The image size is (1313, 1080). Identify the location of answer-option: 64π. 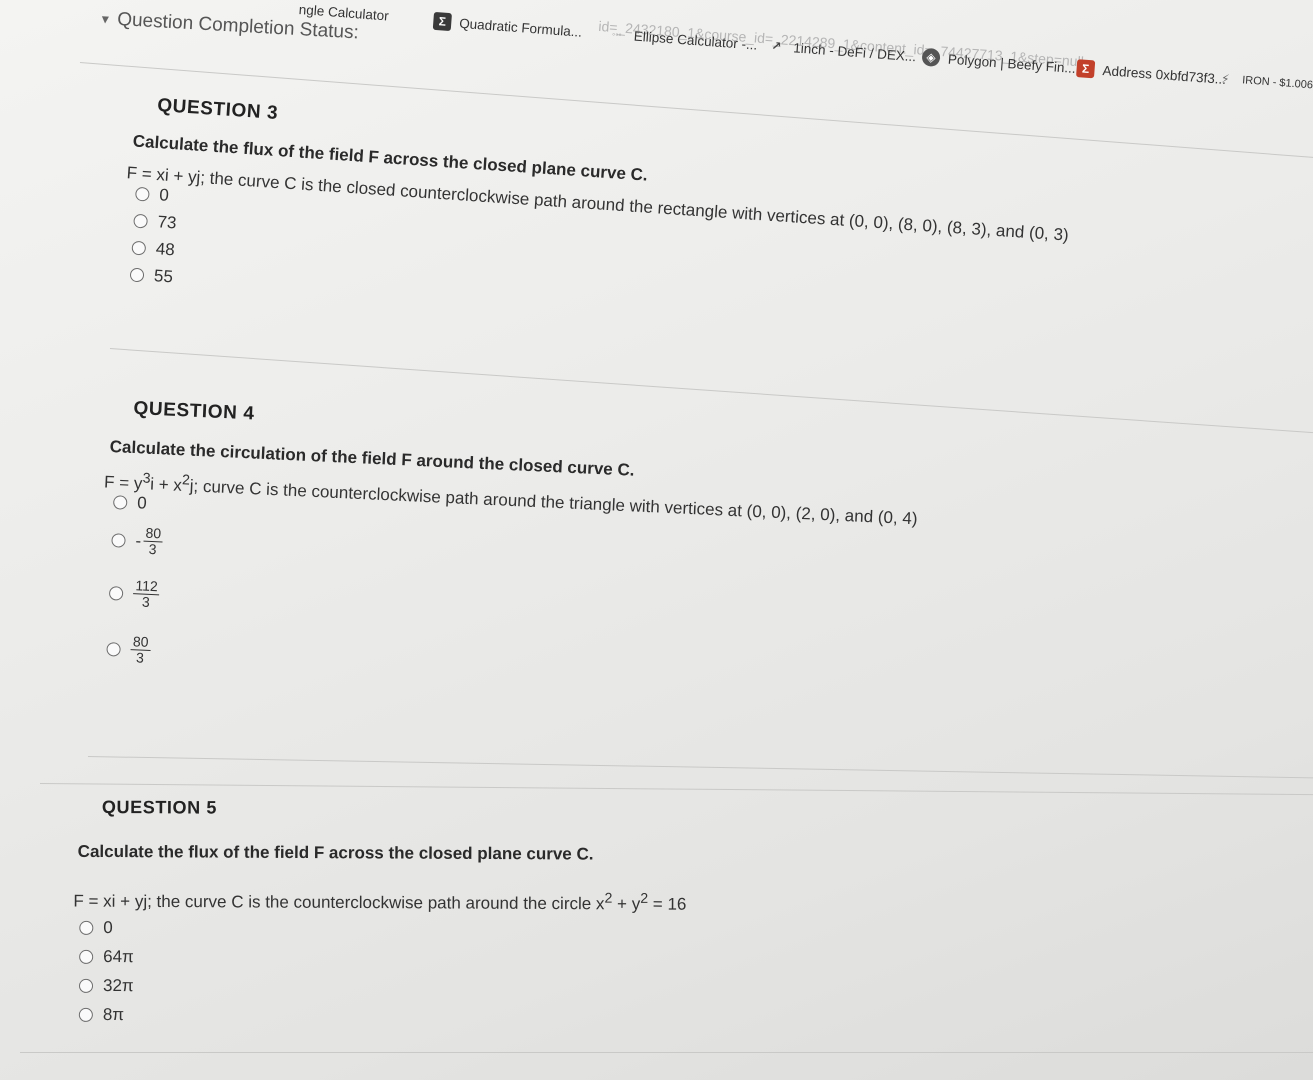
(382, 959).